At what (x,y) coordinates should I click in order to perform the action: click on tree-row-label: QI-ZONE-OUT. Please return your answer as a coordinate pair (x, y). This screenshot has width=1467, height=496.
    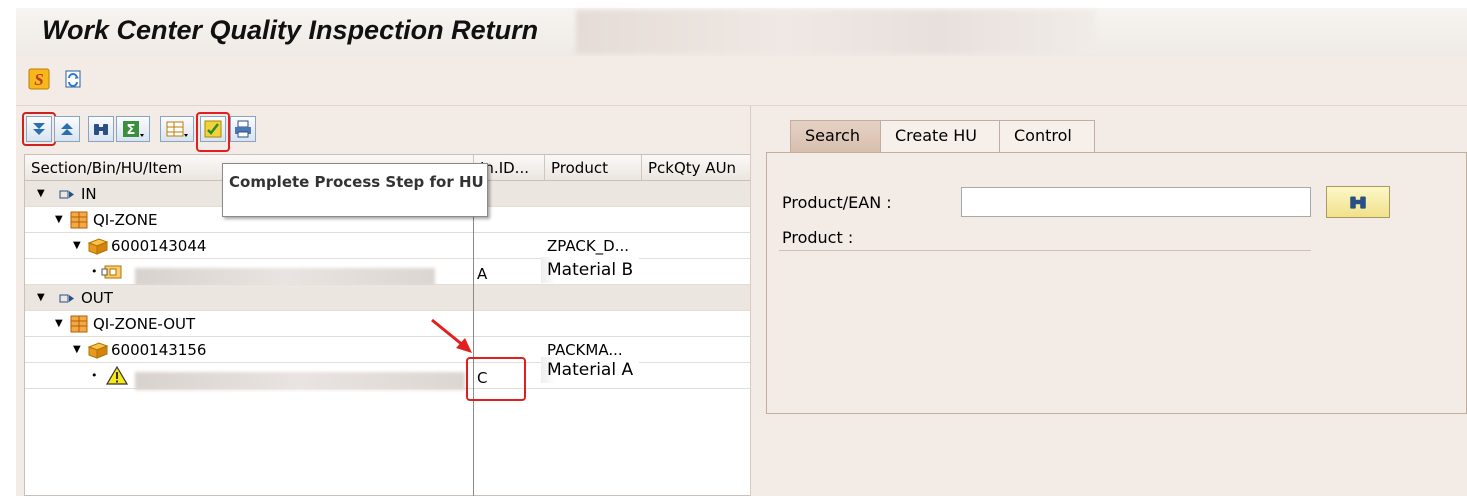
    Looking at the image, I should click on (144, 324).